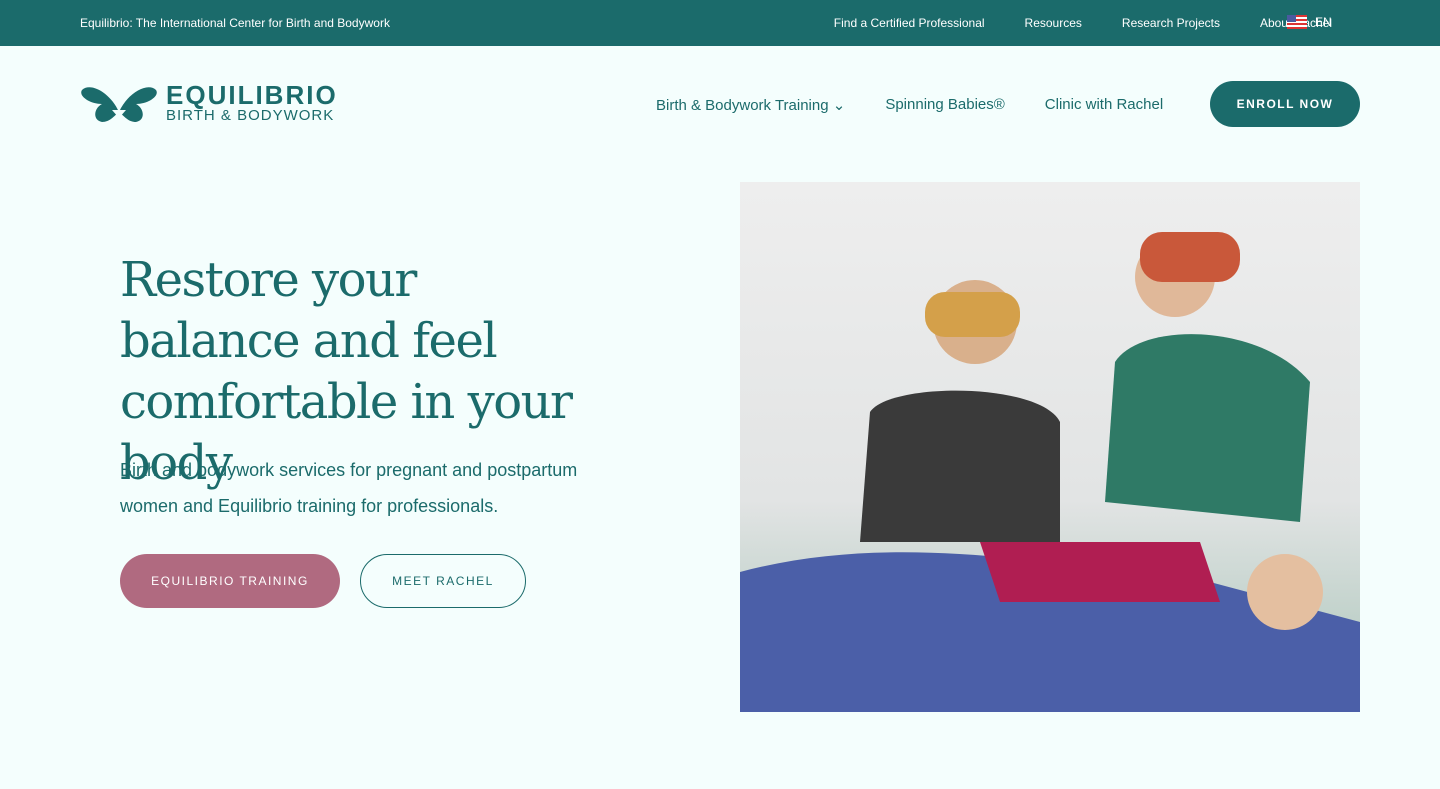 The height and width of the screenshot is (789, 1440). Describe the element at coordinates (119, 104) in the screenshot. I see `butterfly-logo-icon` at that location.